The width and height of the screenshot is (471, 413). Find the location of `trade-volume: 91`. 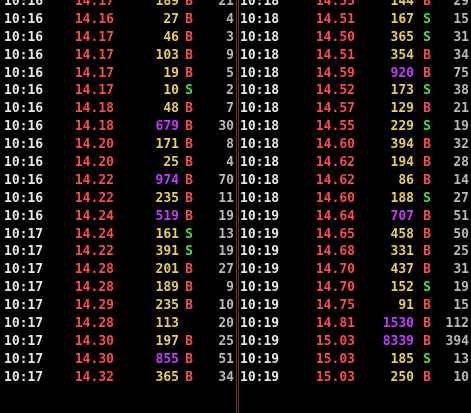

trade-volume: 91 is located at coordinates (406, 306).